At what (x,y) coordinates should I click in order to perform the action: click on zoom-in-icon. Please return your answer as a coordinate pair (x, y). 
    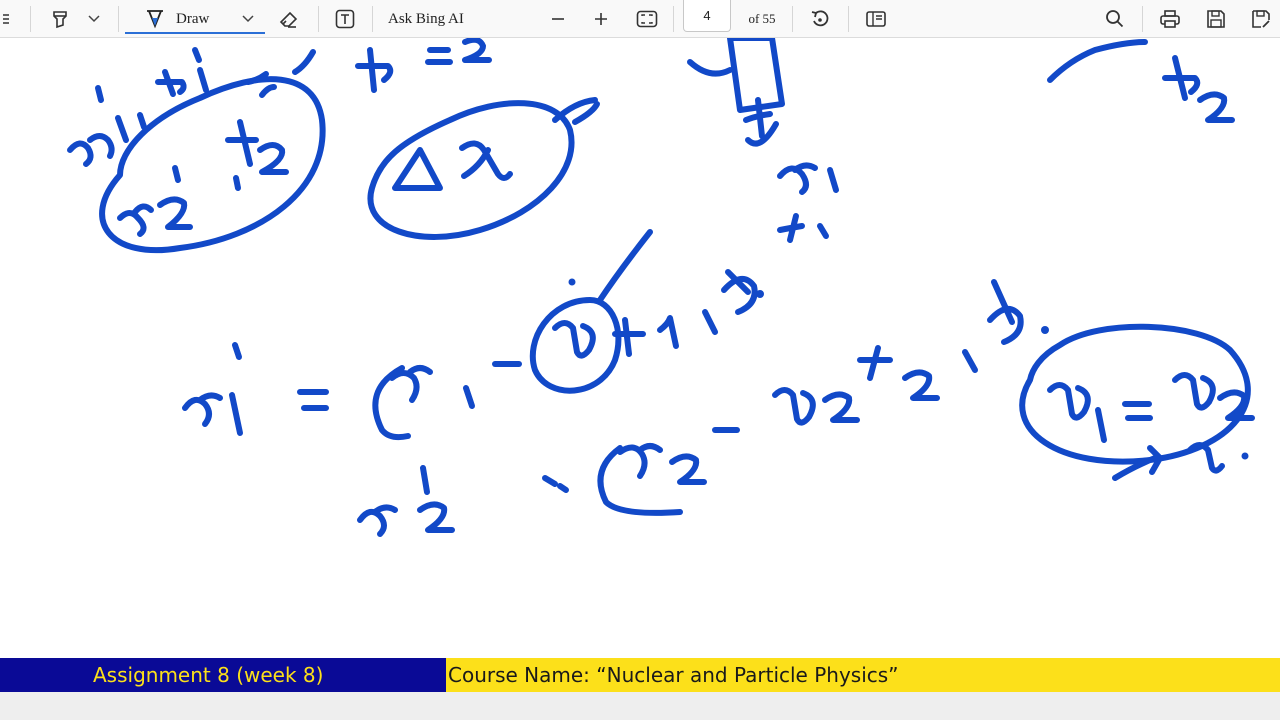
    Looking at the image, I should click on (601, 19).